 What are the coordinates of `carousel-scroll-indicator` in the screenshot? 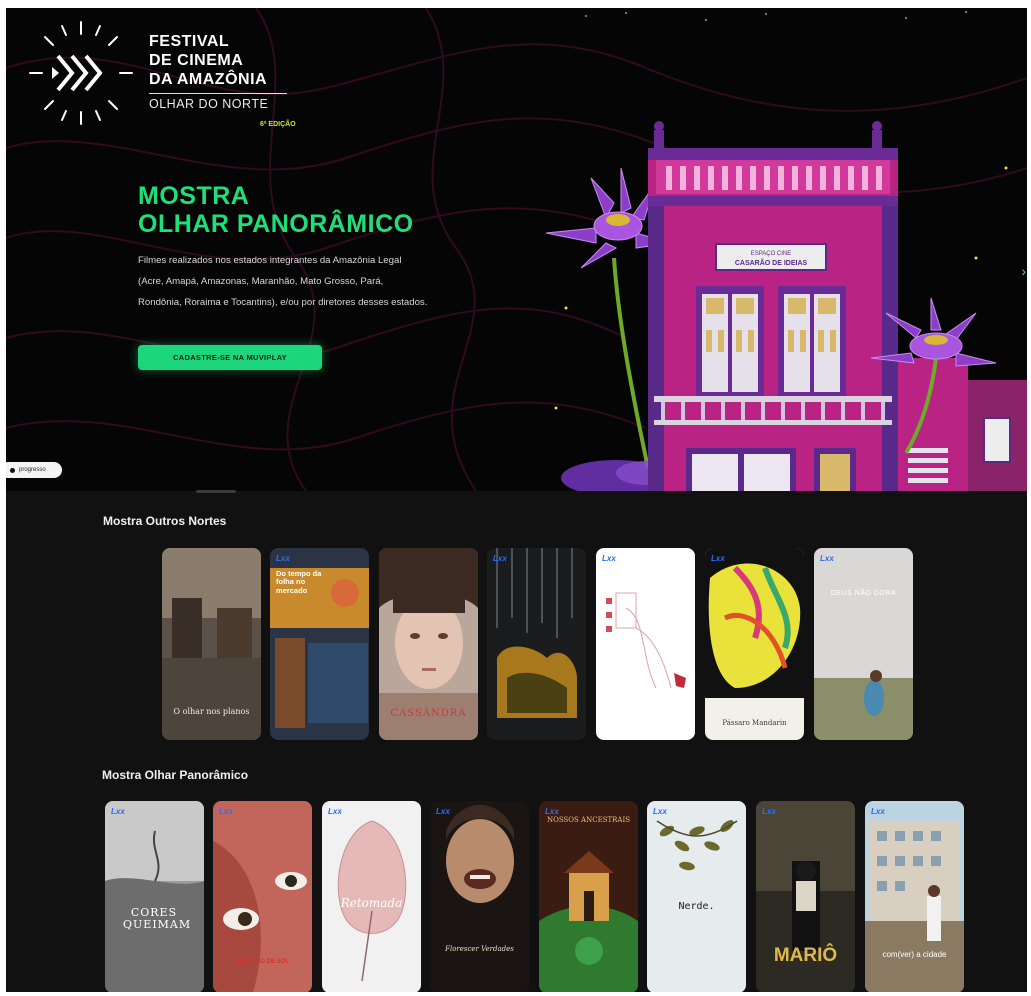 It's located at (216, 491).